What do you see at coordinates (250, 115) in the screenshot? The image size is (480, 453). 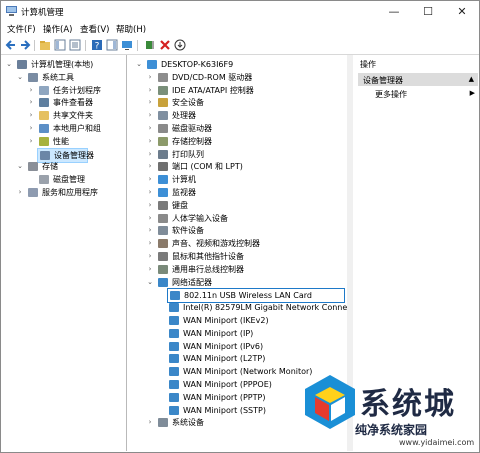 I see `tree-item: › 处理器` at bounding box center [250, 115].